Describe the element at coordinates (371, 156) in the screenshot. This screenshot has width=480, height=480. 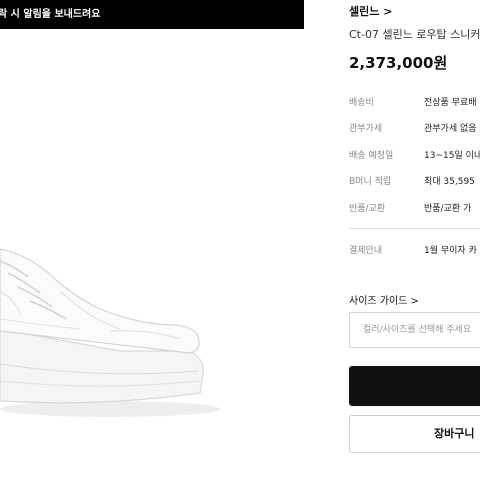
I see `info-label: 배송 예정일` at that location.